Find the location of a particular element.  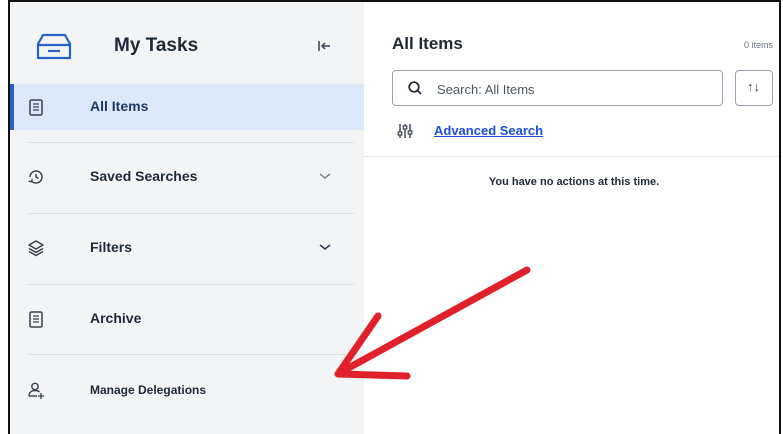

empty-state-message: You have no actions at this time. is located at coordinates (574, 182).